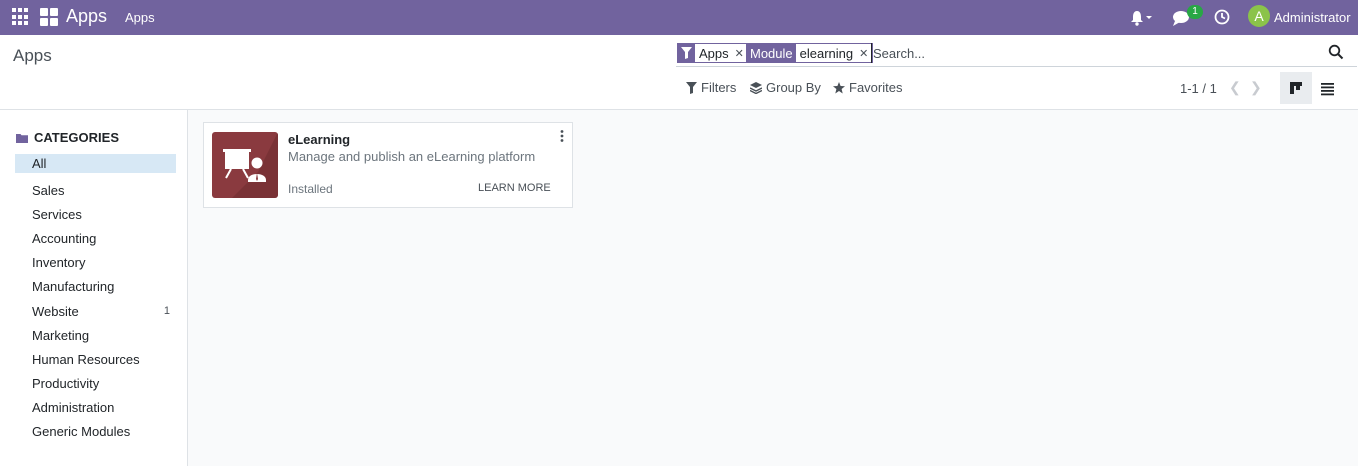  What do you see at coordinates (59, 263) in the screenshot?
I see `category-label: Inventory` at bounding box center [59, 263].